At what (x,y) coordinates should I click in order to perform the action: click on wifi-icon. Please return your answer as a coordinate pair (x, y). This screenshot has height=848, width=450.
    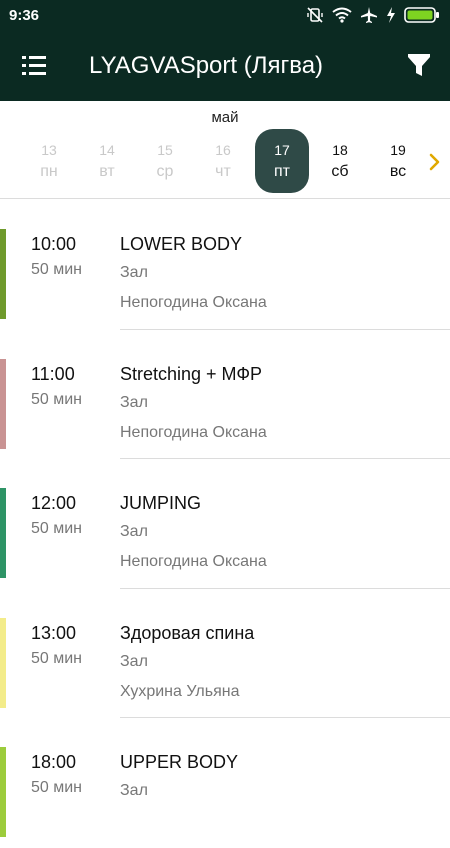
    Looking at the image, I should click on (342, 15).